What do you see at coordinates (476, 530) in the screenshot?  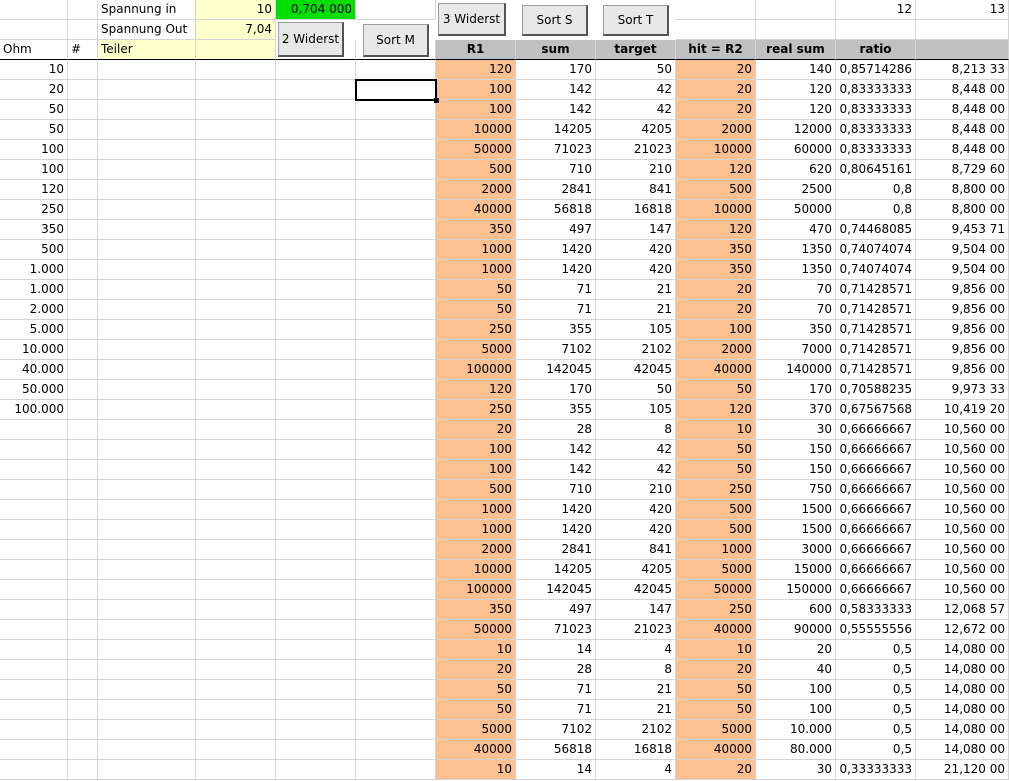 I see `r1-cell: 1000` at bounding box center [476, 530].